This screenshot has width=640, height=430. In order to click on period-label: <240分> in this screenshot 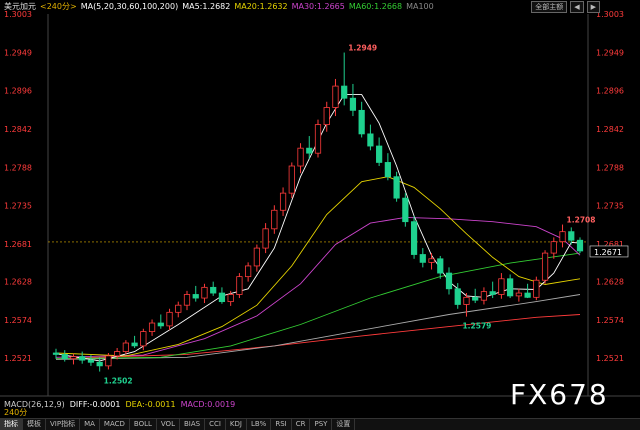, I will do `click(58, 6)`.